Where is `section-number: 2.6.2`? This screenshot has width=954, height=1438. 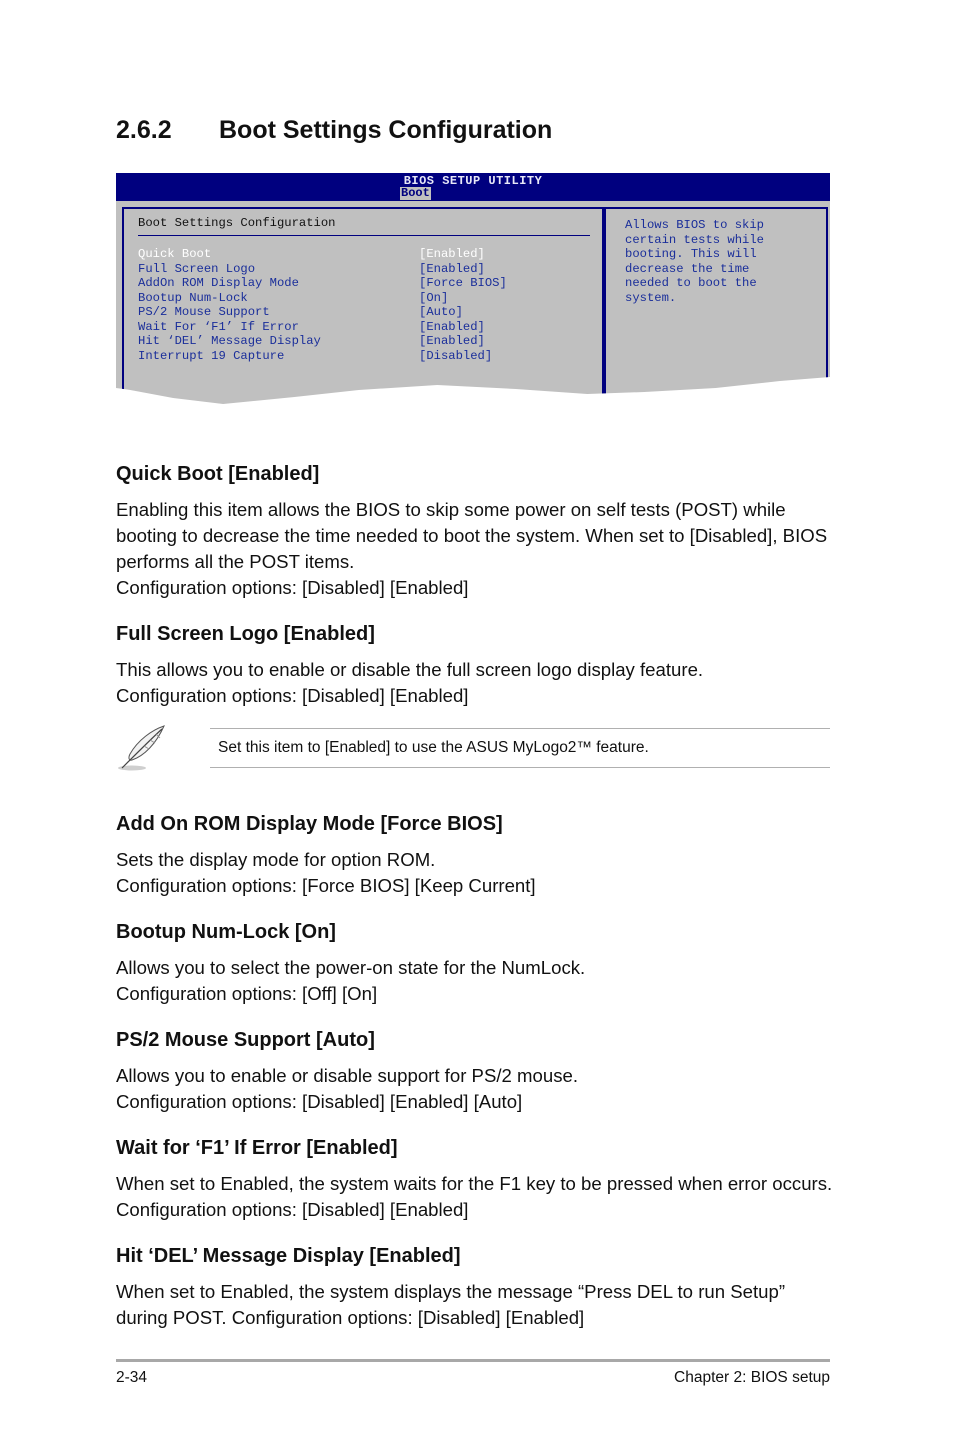 section-number: 2.6.2 is located at coordinates (144, 130).